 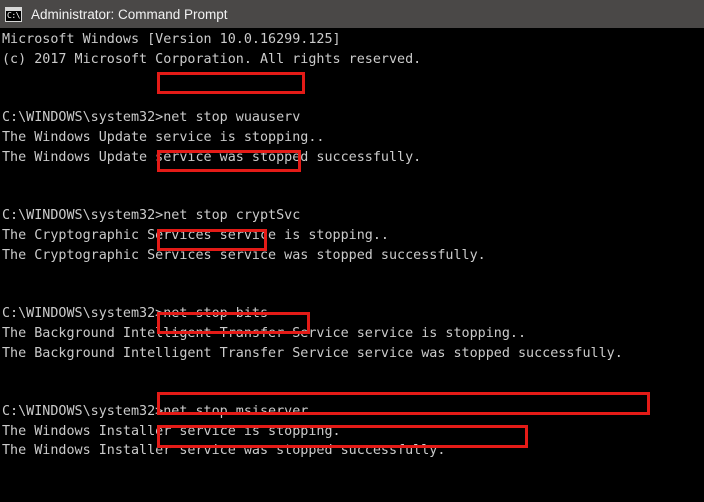 I want to click on console-line-command: C:\WINDOWS\system32>net stop msiserver, so click(x=155, y=412).